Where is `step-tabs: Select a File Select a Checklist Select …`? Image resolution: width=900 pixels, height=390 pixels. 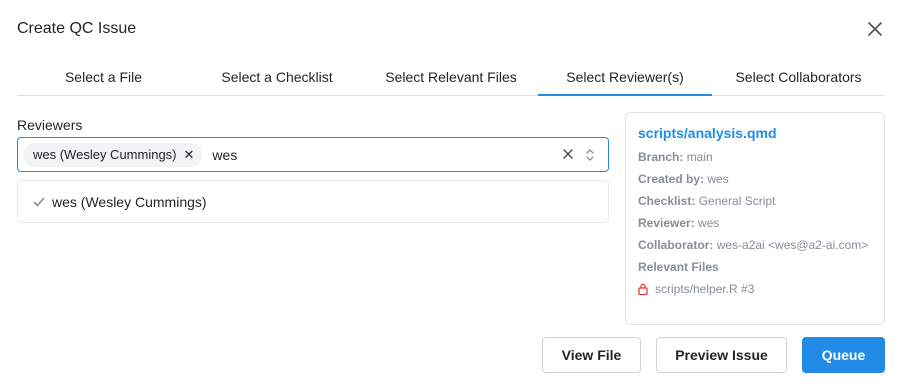
step-tabs: Select a File Select a Checklist Select … is located at coordinates (451, 77).